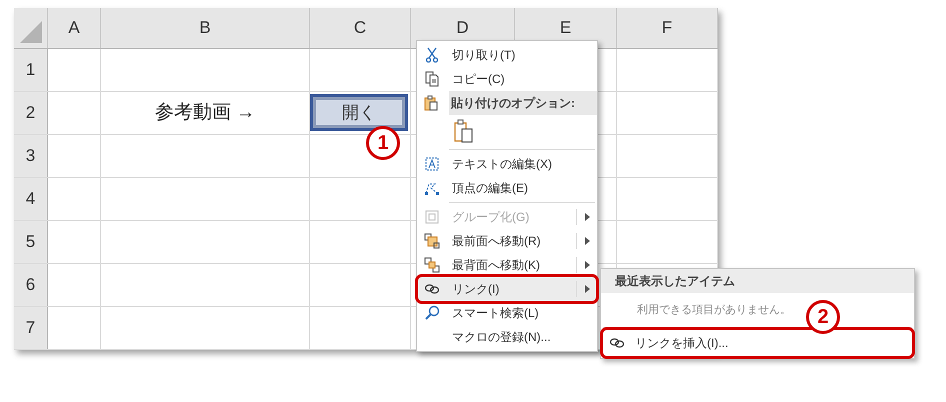 The image size is (946, 402). What do you see at coordinates (205, 112) in the screenshot?
I see `cell-text: 参考動画 →` at bounding box center [205, 112].